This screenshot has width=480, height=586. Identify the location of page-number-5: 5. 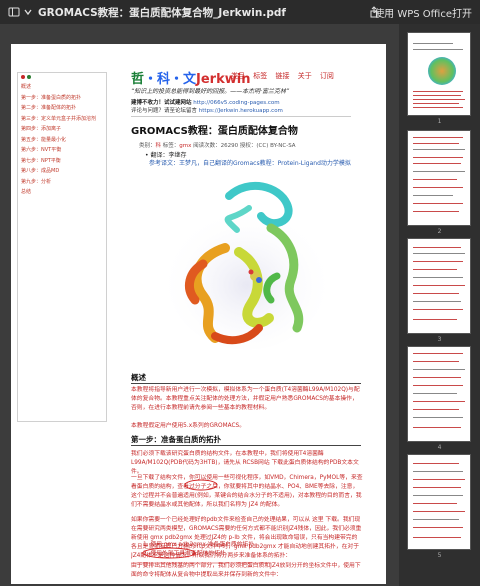
(439, 555).